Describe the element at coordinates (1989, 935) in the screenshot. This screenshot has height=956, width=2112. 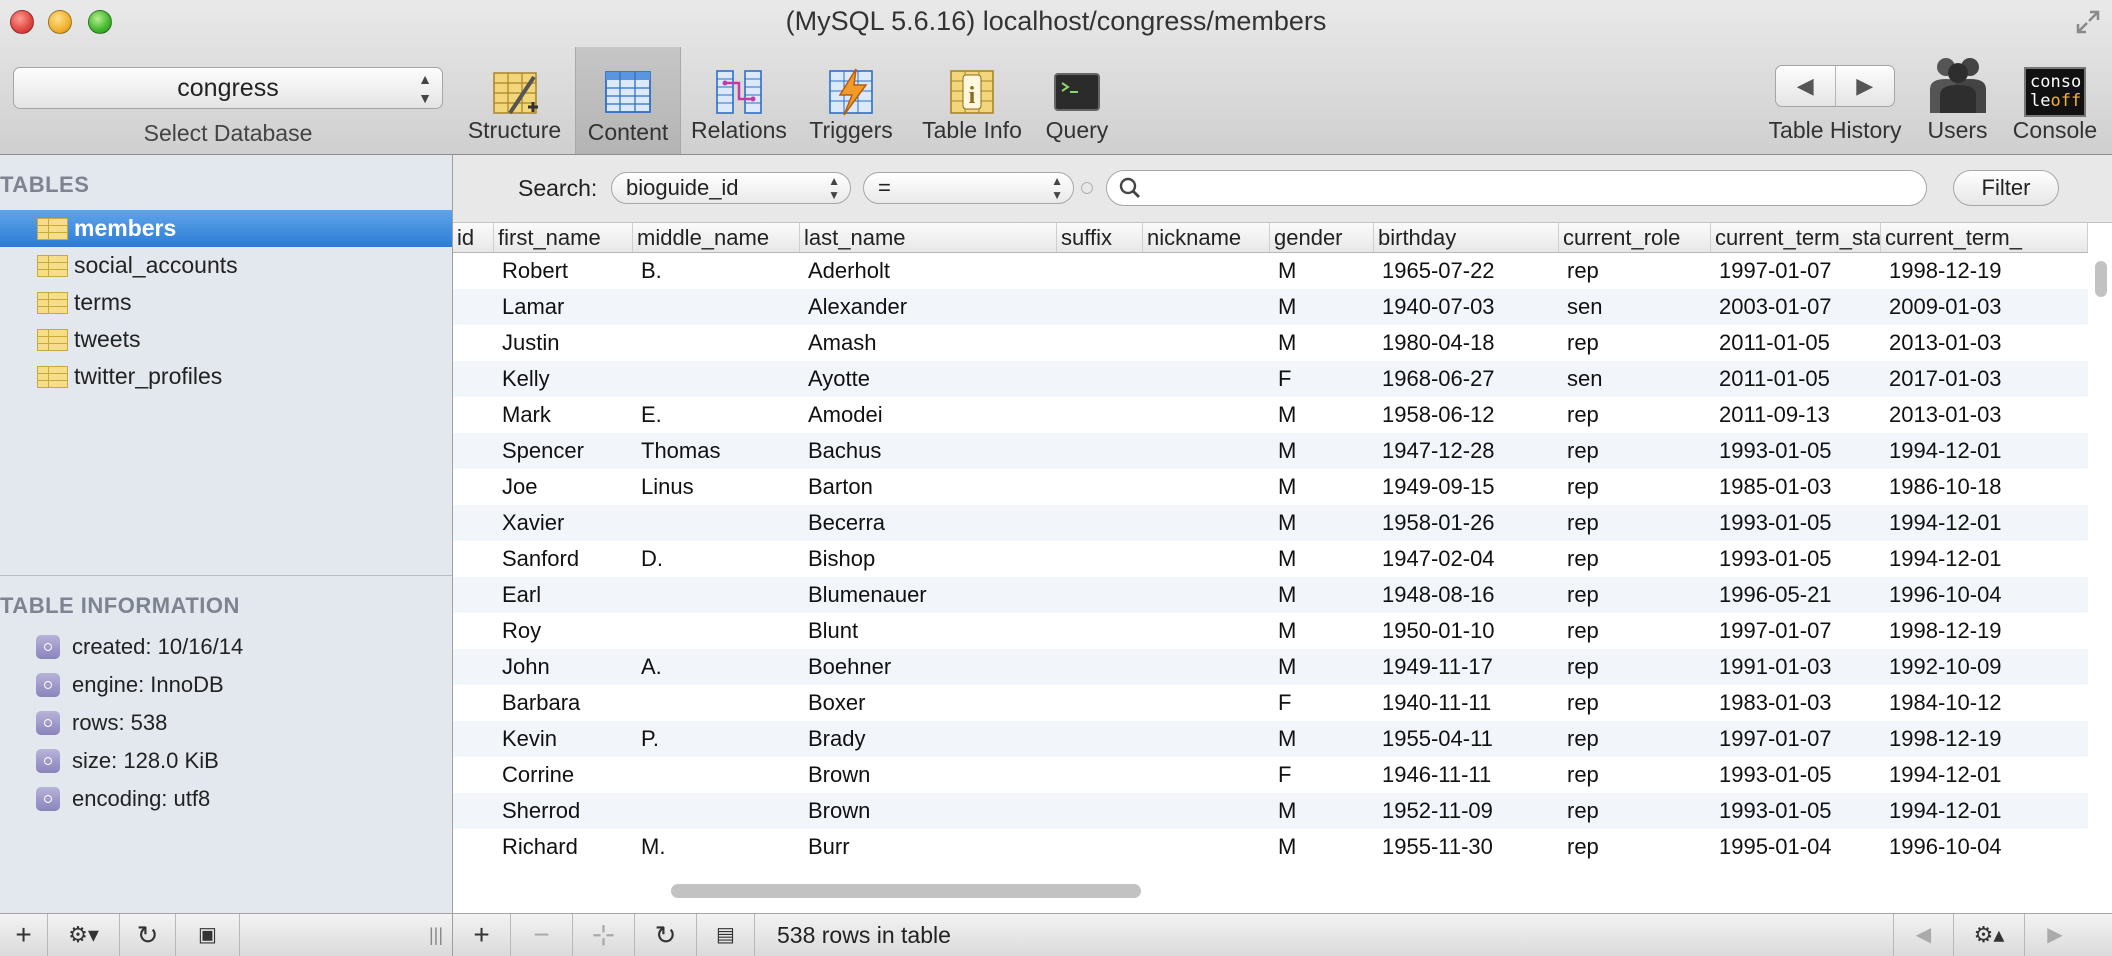
I see `pagination-gear-icon: ⚙▴` at that location.